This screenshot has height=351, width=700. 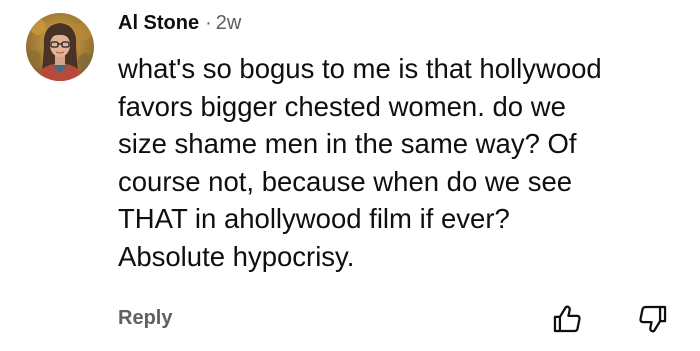 I want to click on comment-line: favors bigger chested women. do we, so click(x=342, y=106).